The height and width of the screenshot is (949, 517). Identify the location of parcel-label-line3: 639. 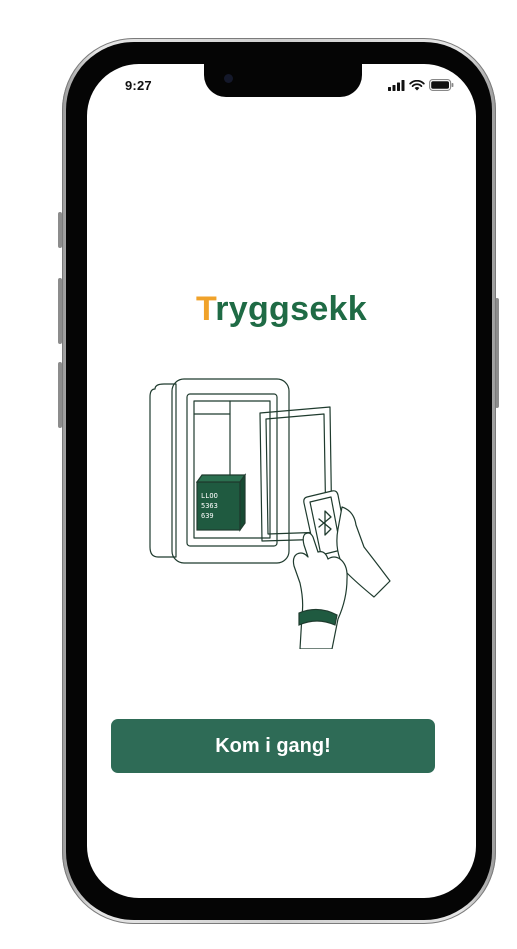
(207, 516).